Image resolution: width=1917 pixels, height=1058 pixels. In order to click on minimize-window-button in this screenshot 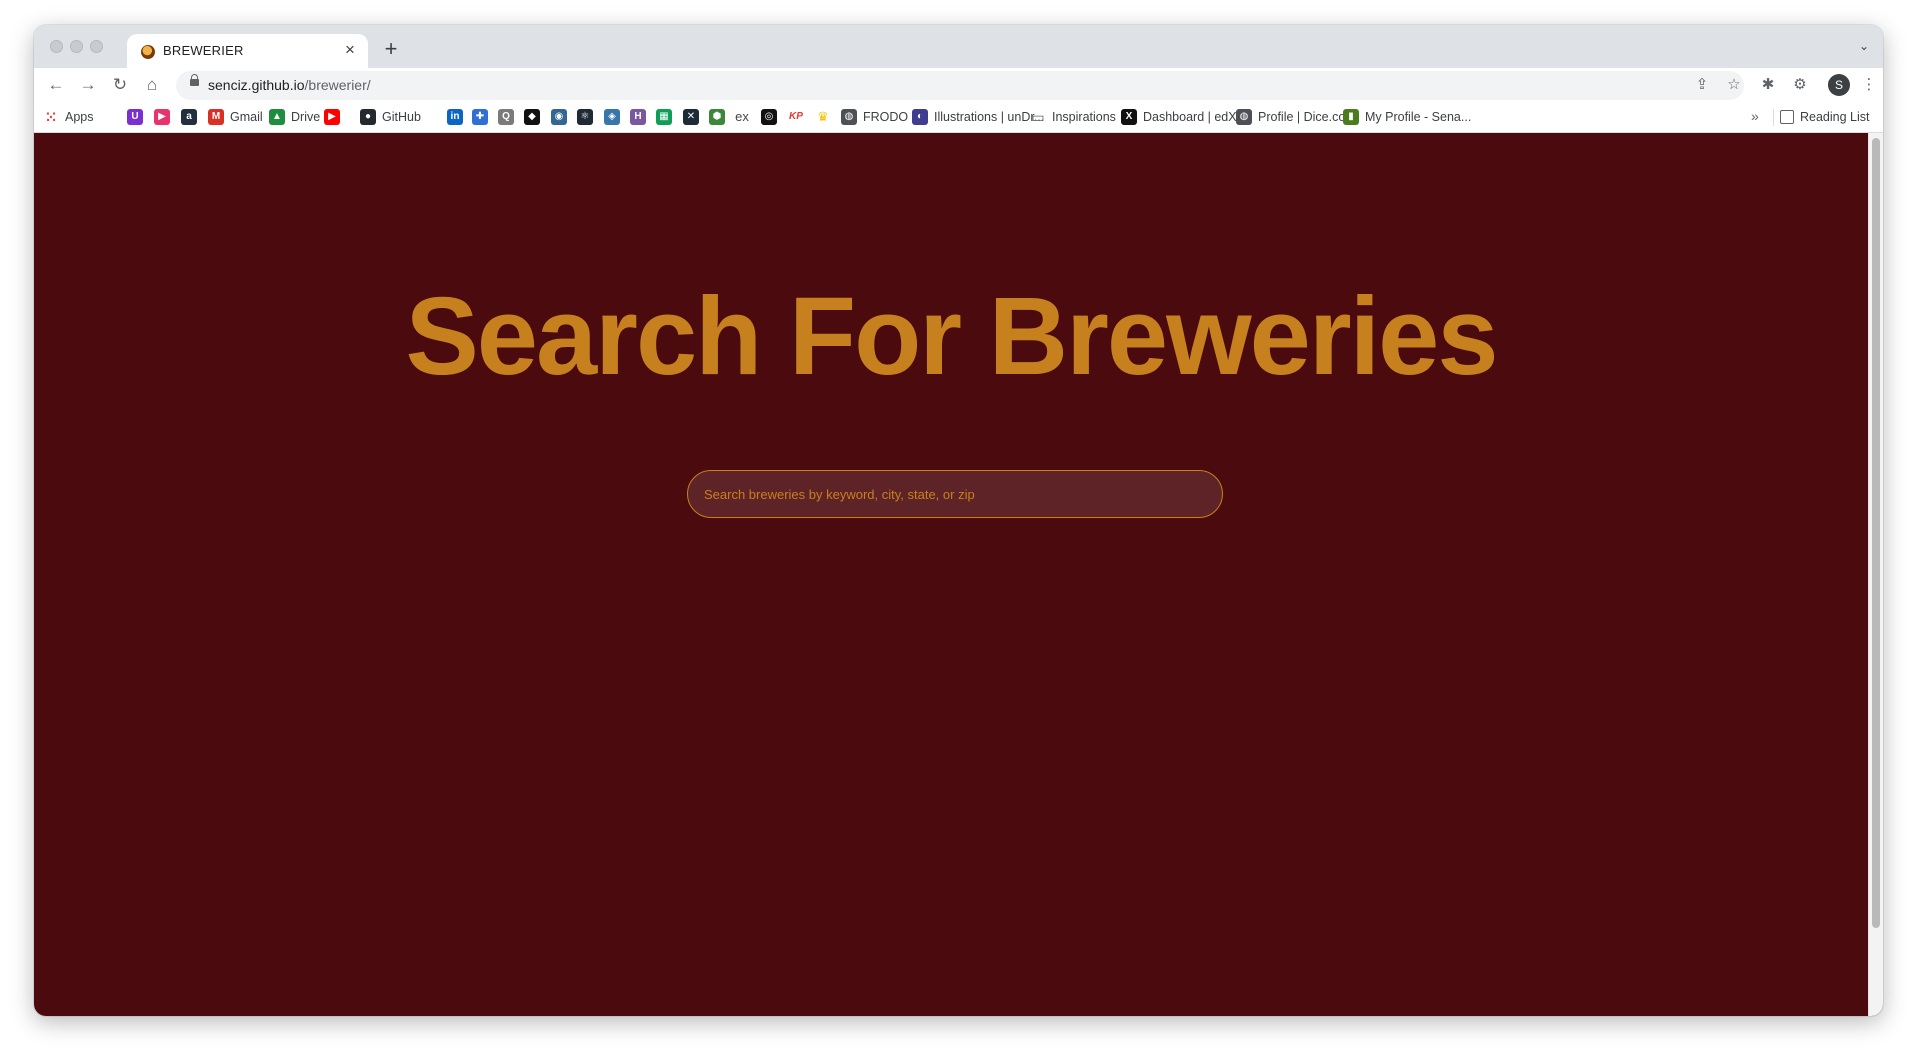, I will do `click(76, 46)`.